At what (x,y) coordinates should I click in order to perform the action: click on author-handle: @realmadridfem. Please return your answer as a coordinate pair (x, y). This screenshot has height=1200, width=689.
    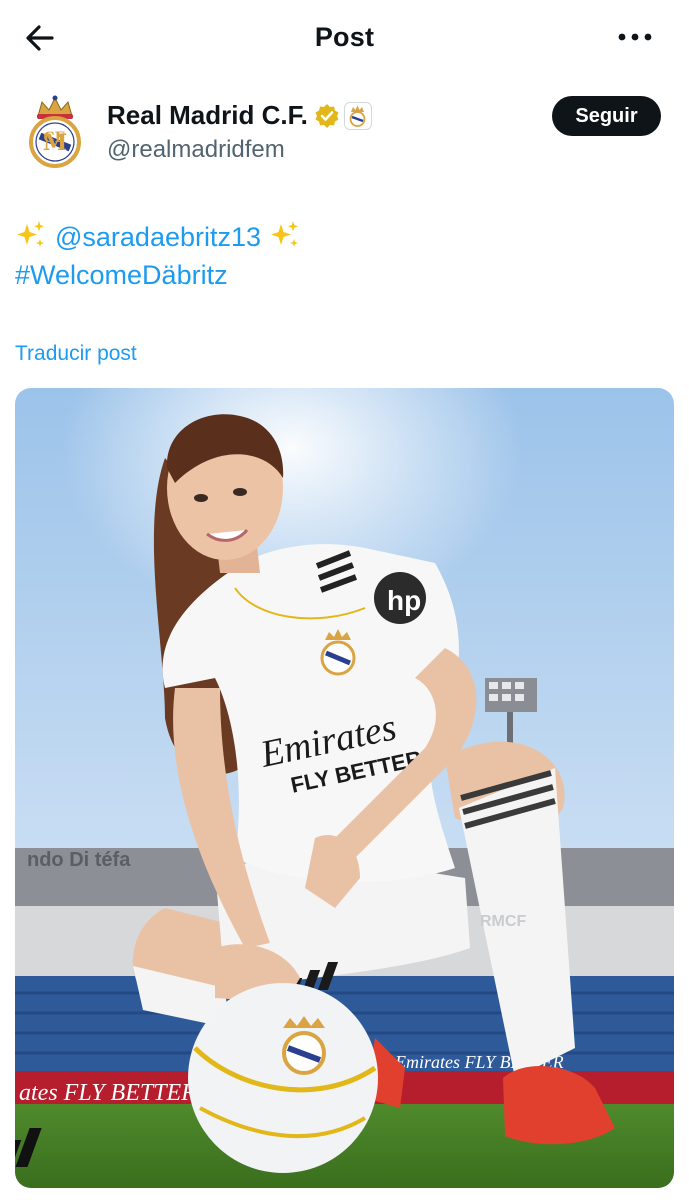
    Looking at the image, I should click on (196, 150).